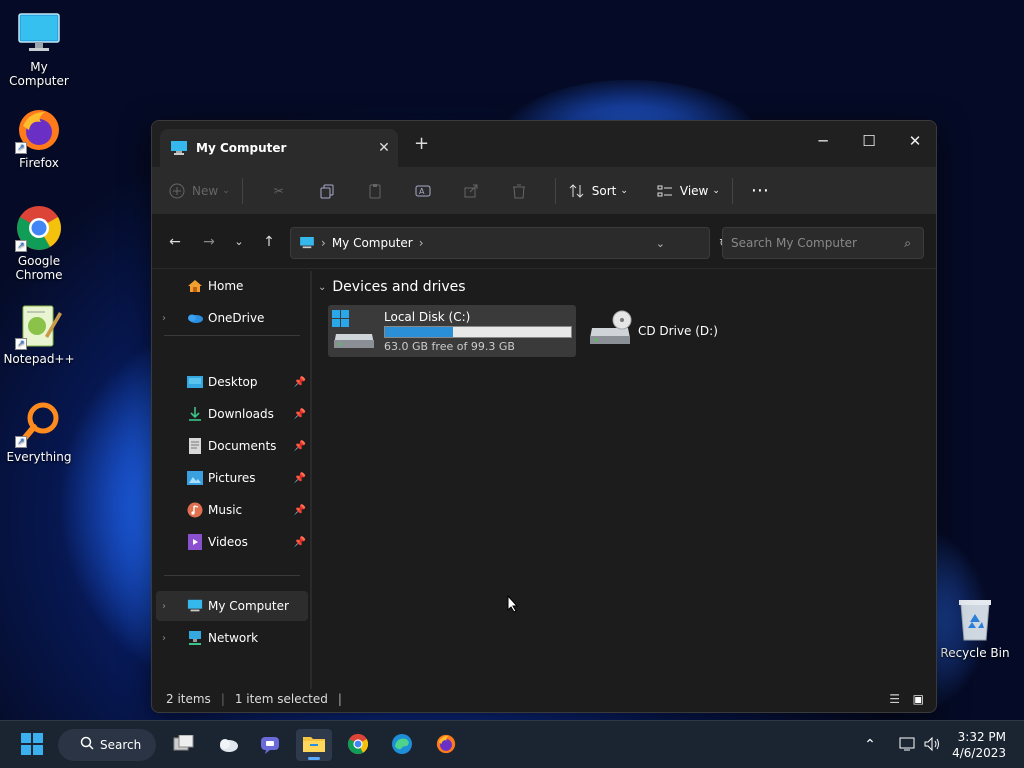  Describe the element at coordinates (39, 34) in the screenshot. I see `monitor-icon` at that location.